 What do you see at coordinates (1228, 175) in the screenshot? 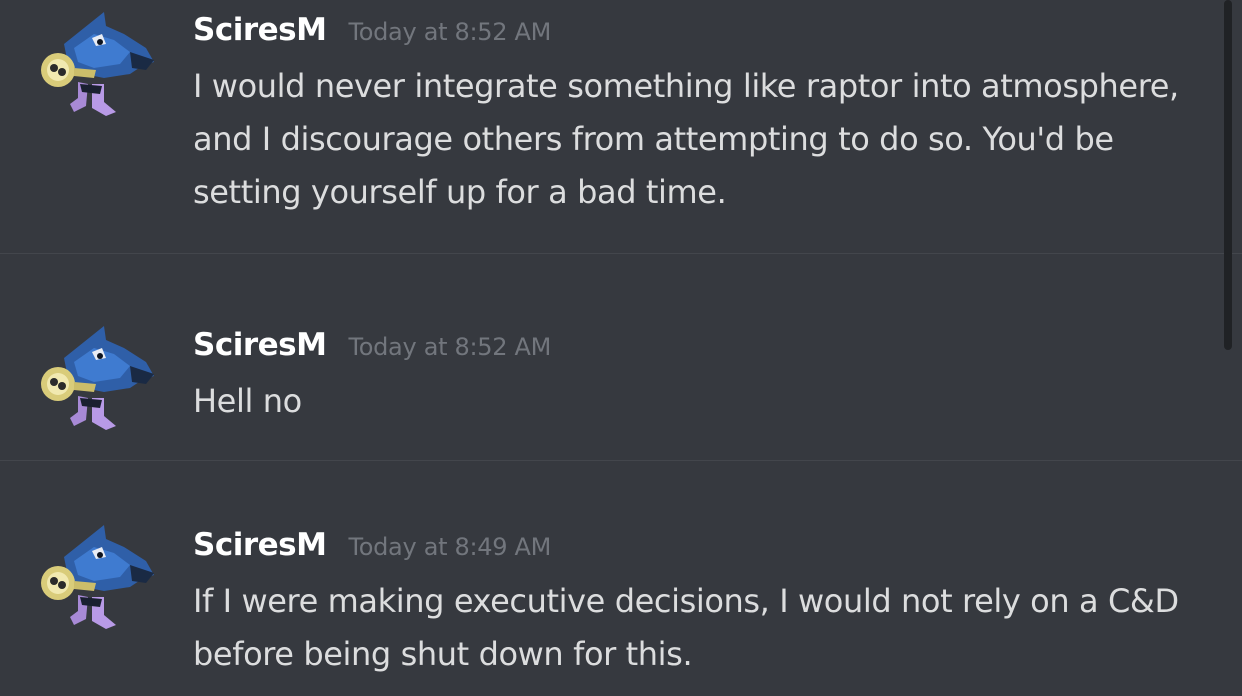
I see `scrollbar-thumb` at bounding box center [1228, 175].